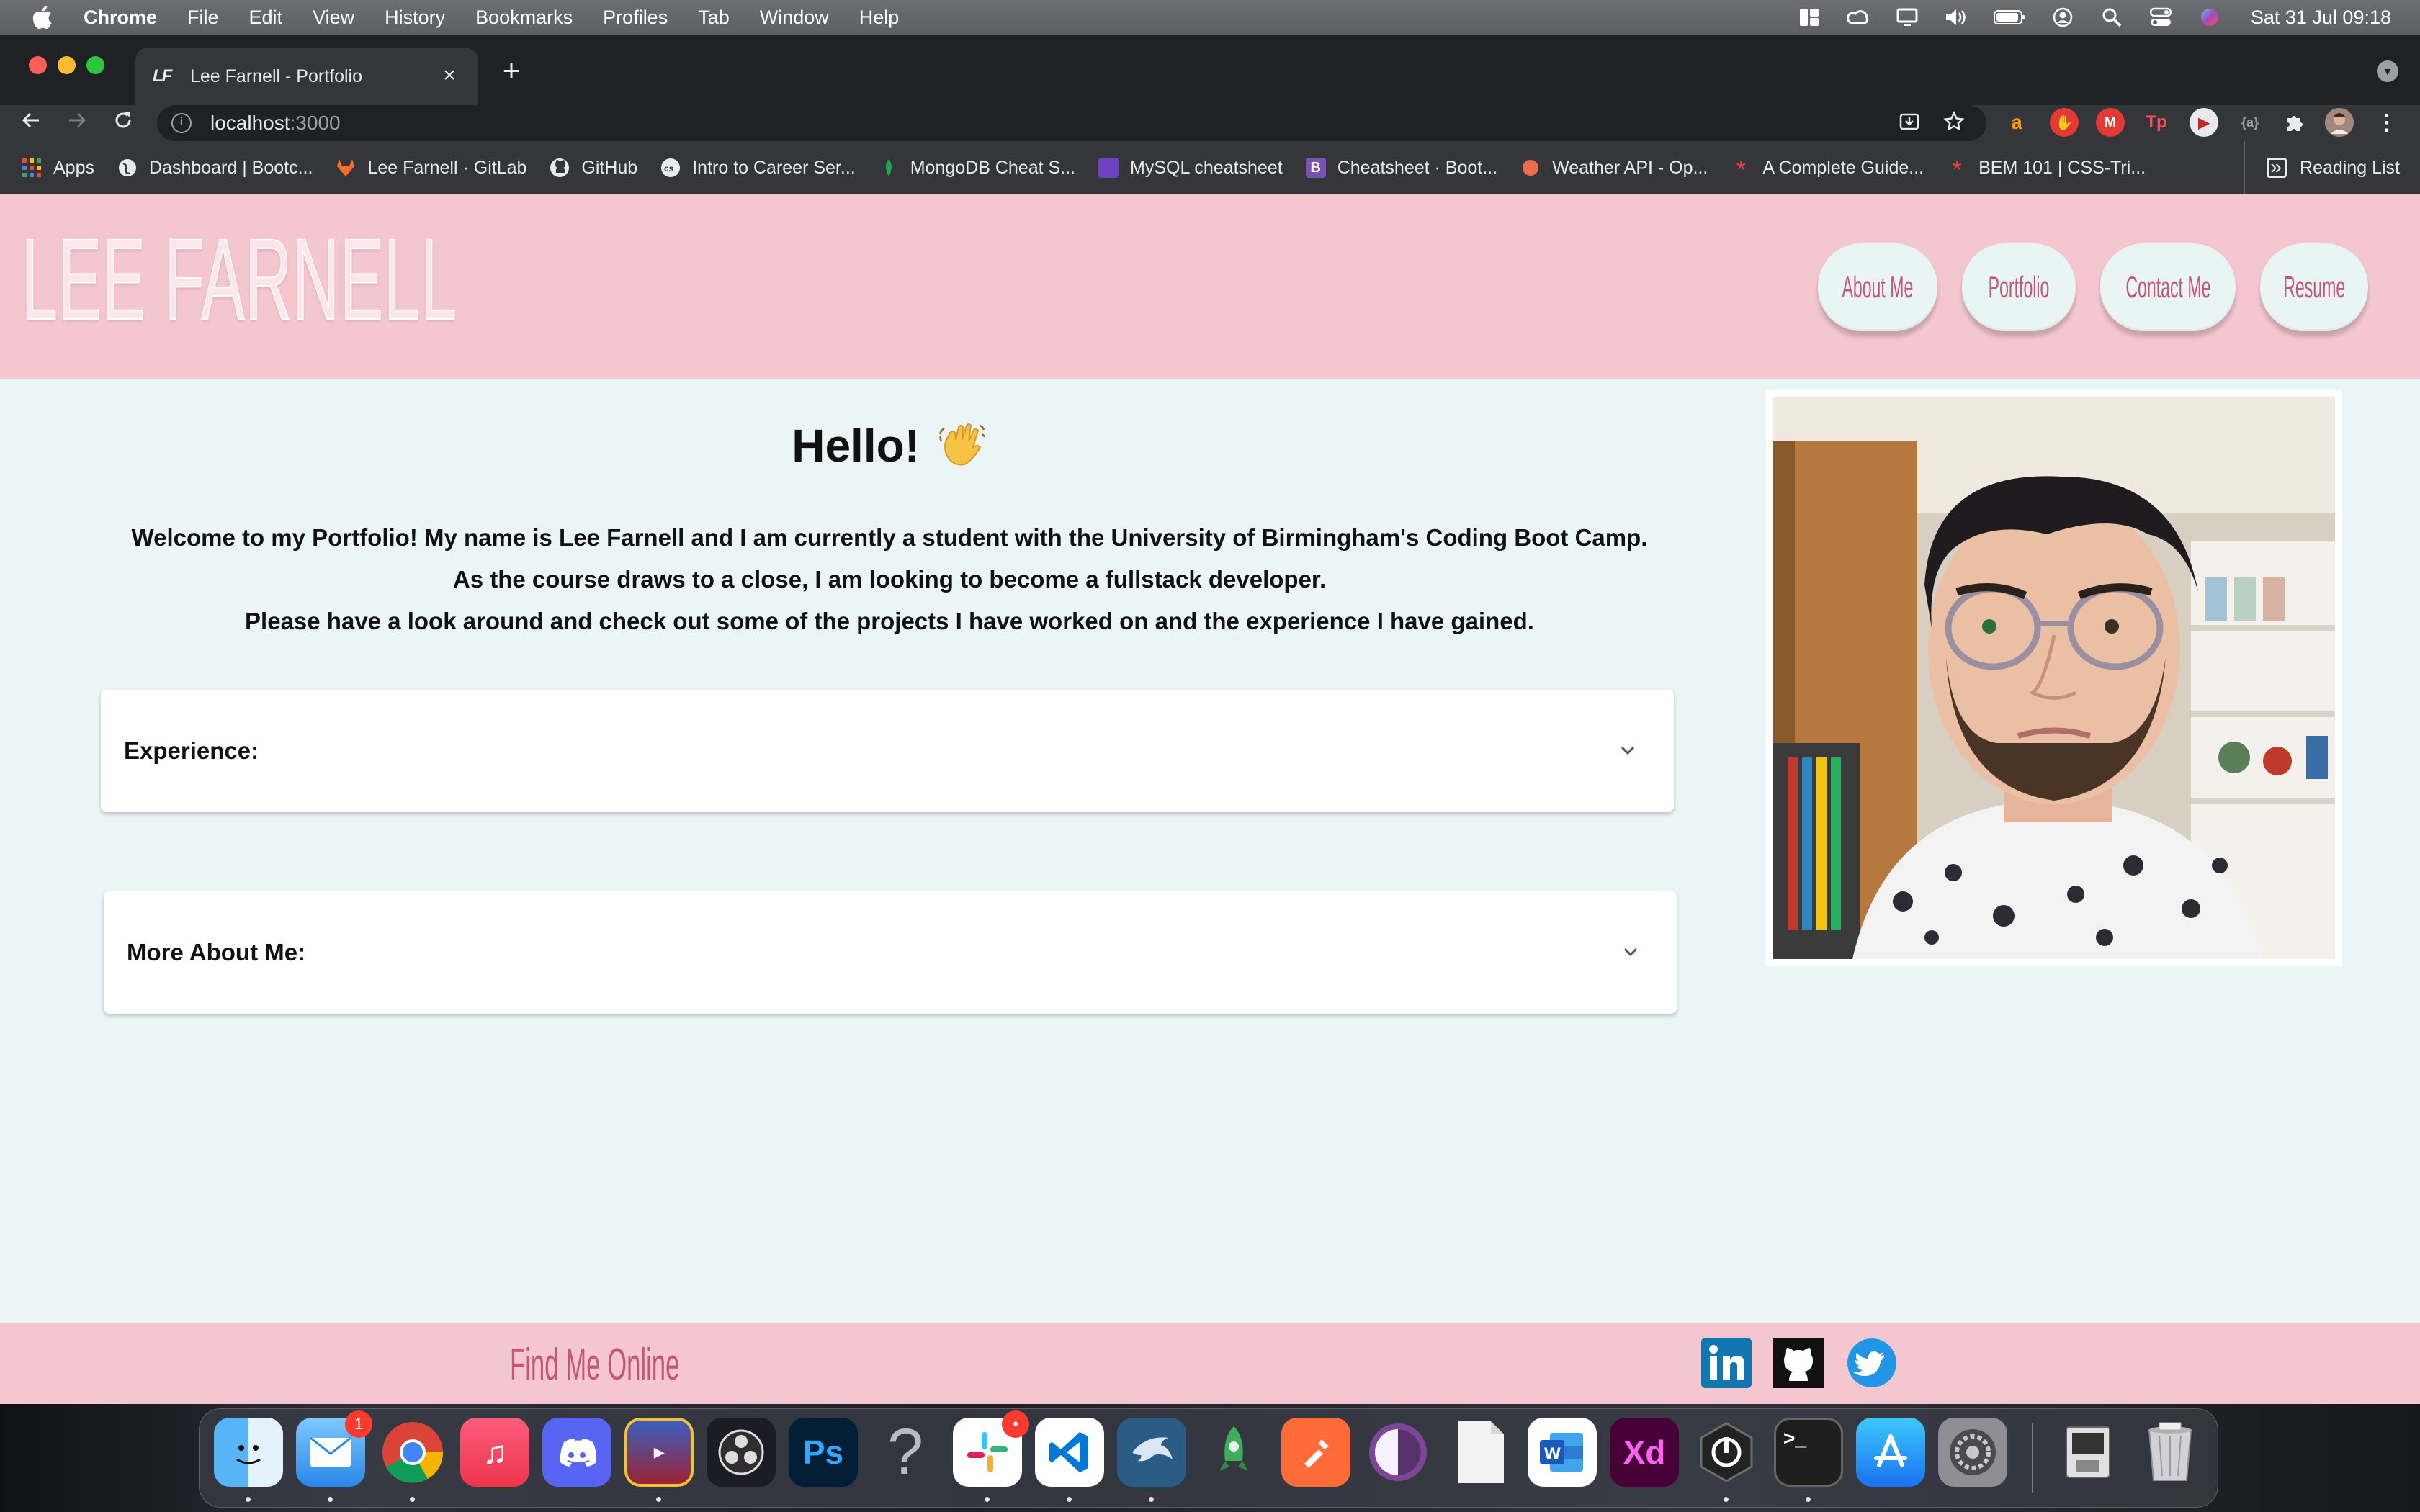 The image size is (2420, 1512). What do you see at coordinates (203, 17) in the screenshot?
I see `menu-file: File` at bounding box center [203, 17].